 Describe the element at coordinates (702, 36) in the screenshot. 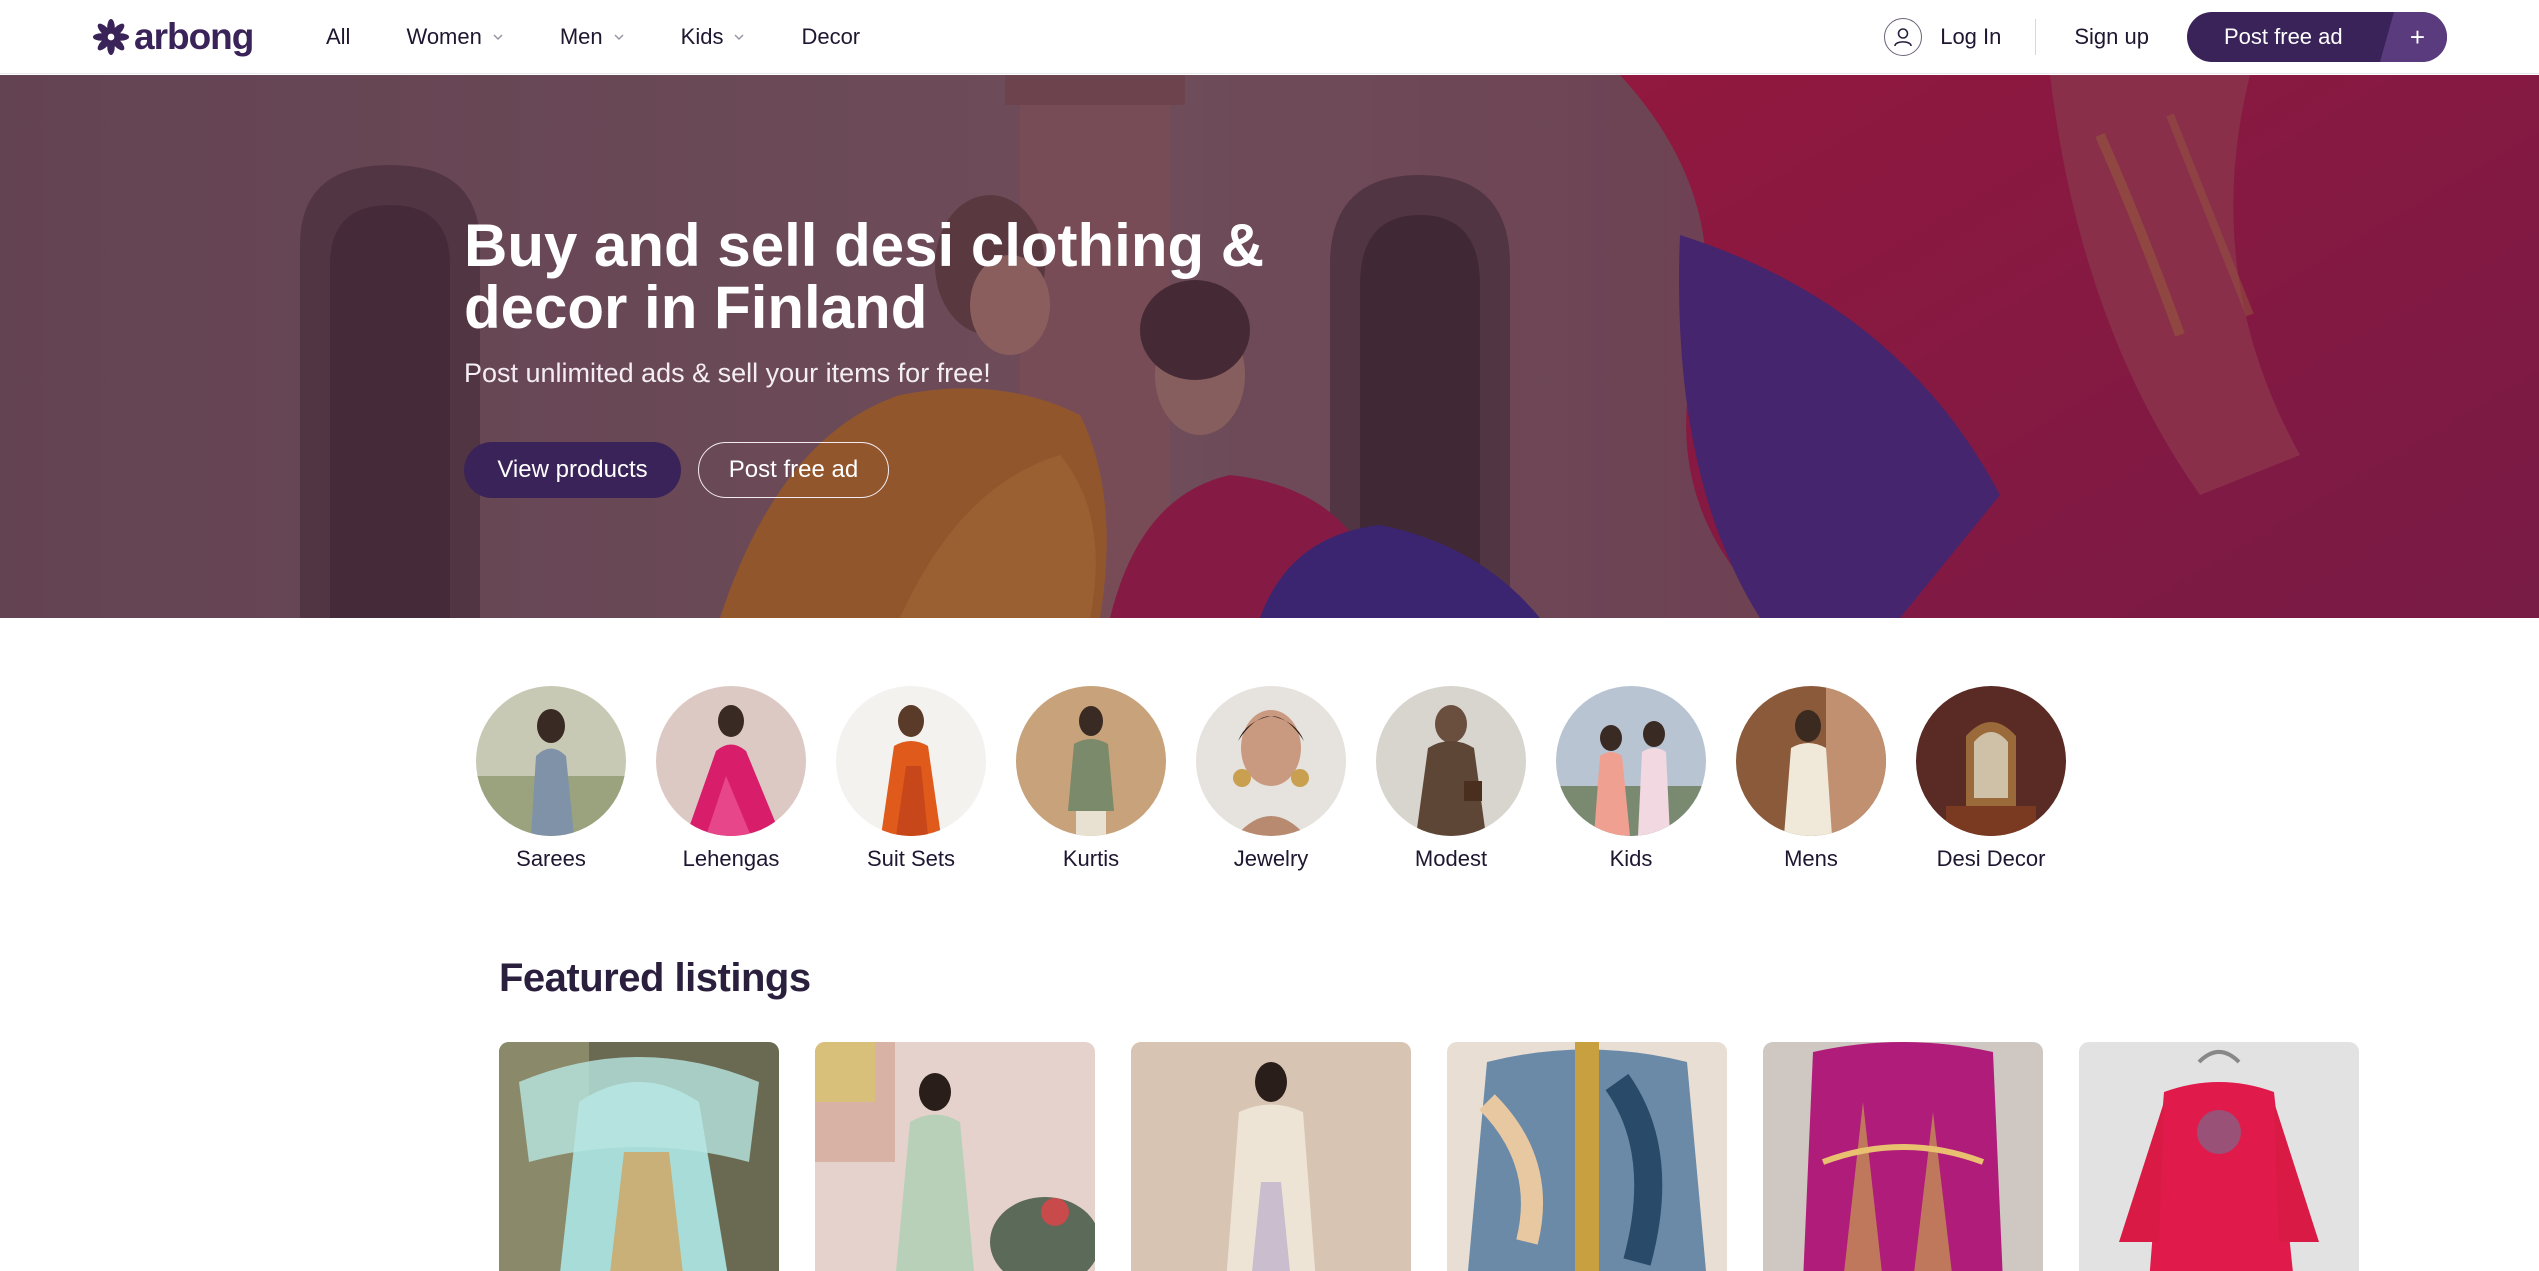

I see `nav-label: Kids` at that location.